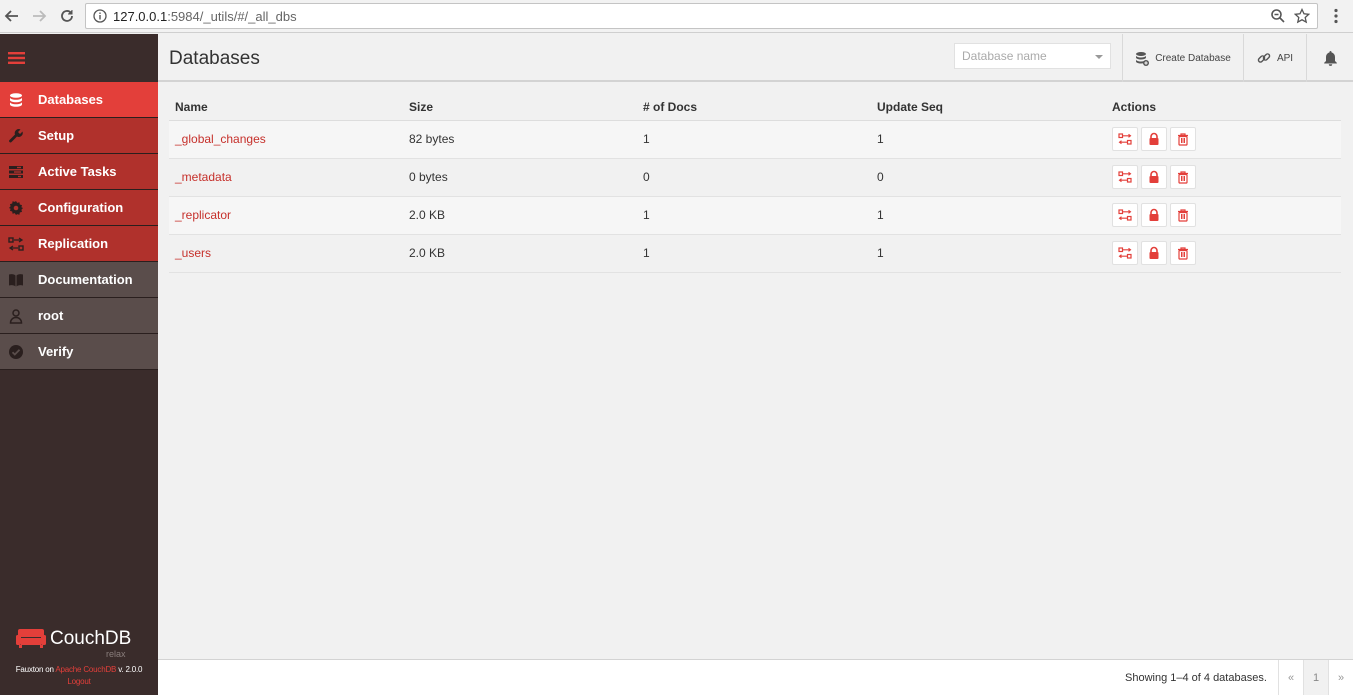 The image size is (1353, 695). I want to click on db-name-link: _metadata, so click(203, 177).